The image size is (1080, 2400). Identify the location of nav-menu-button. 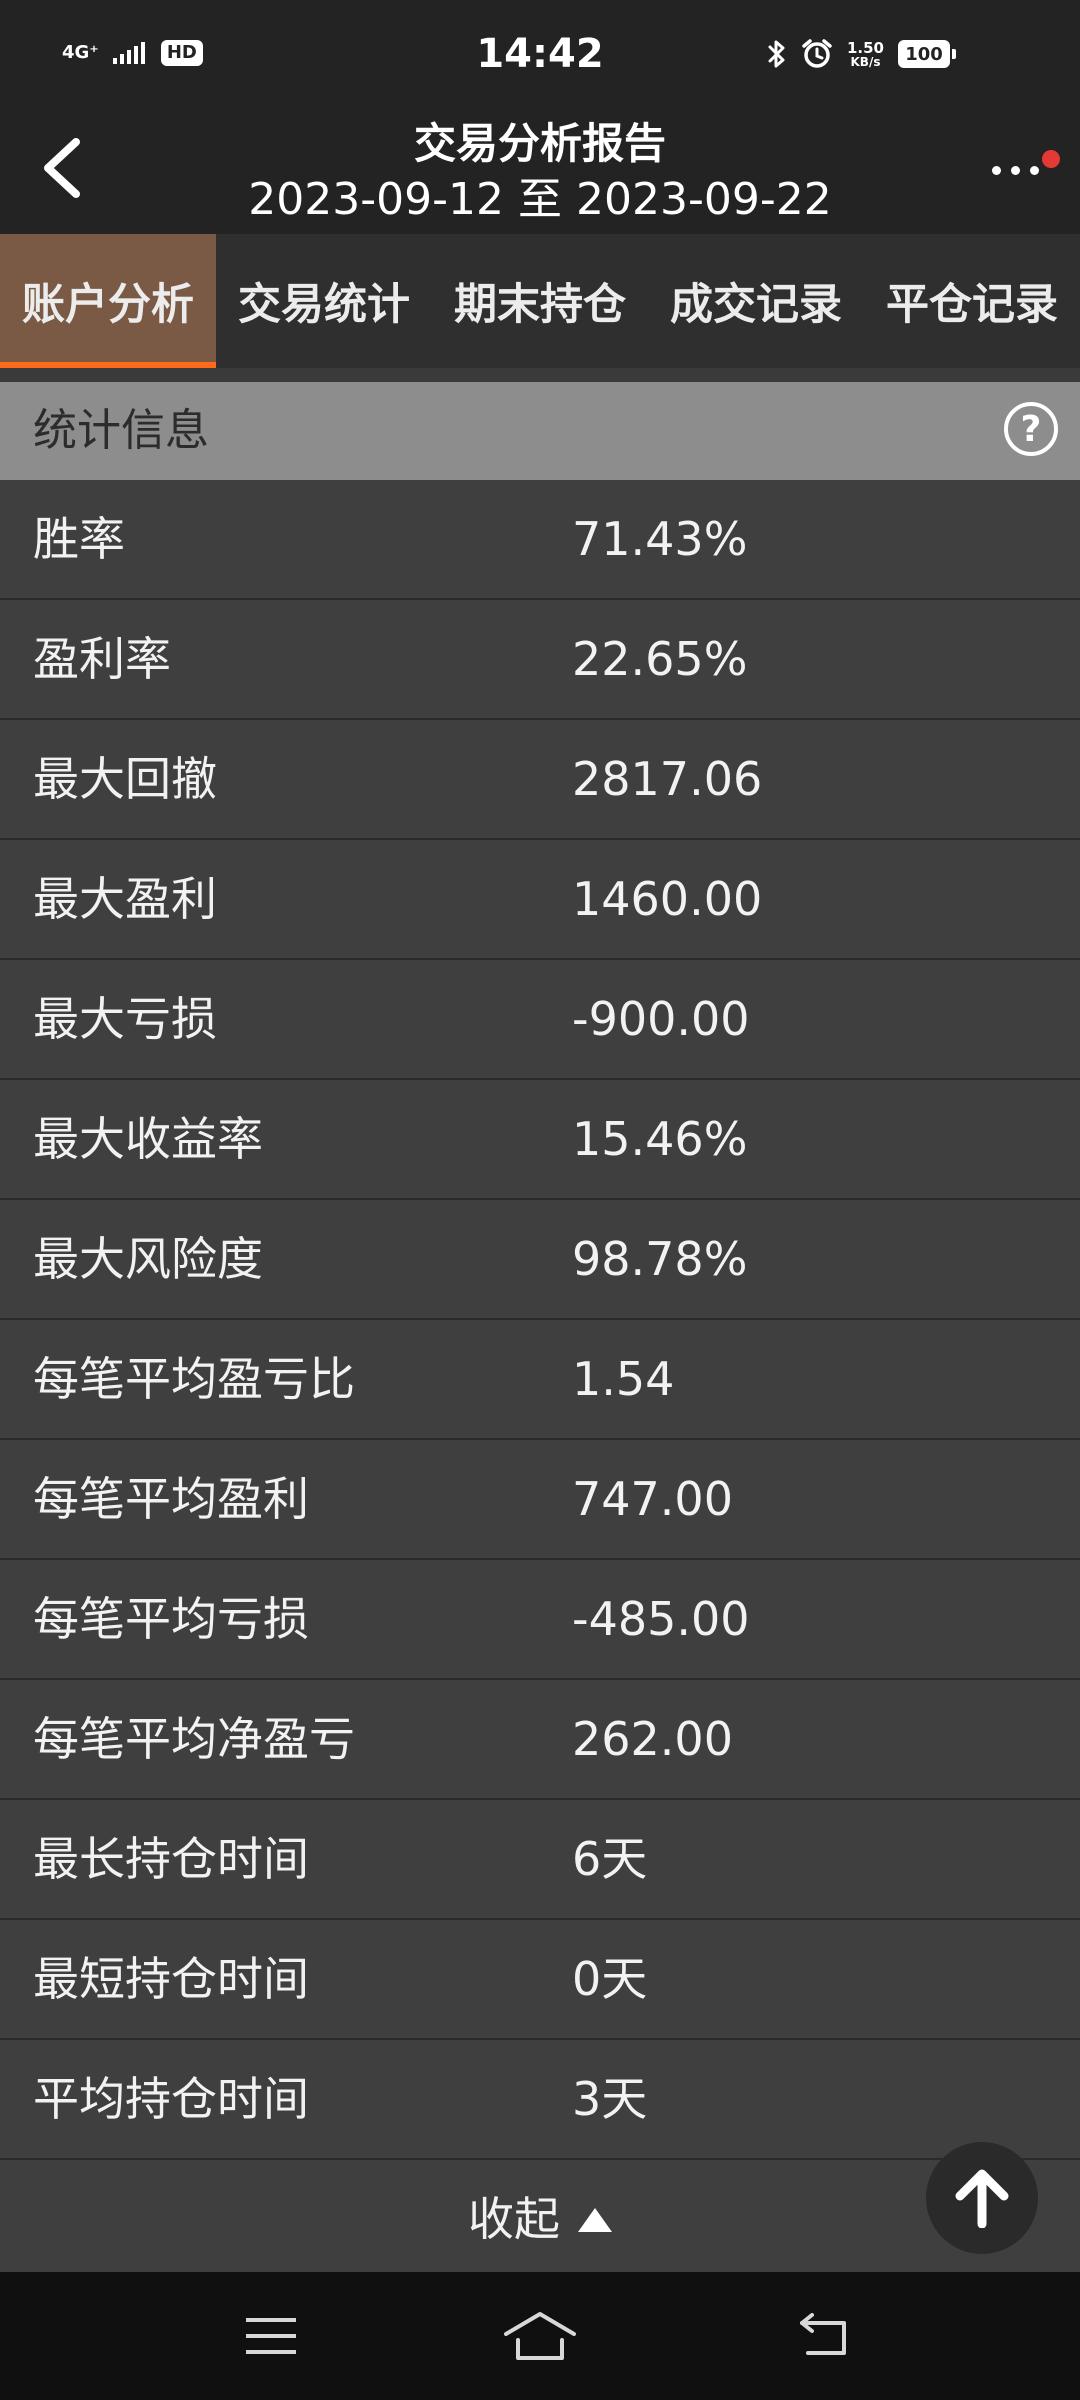
(271, 2336).